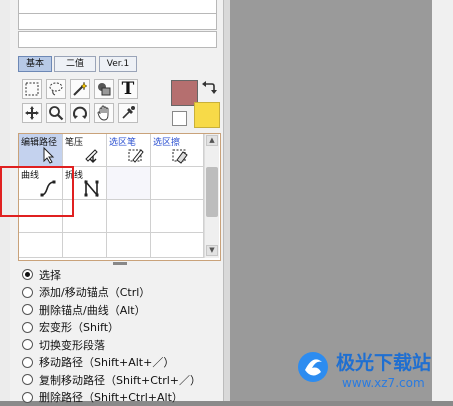  What do you see at coordinates (104, 89) in the screenshot?
I see `fill-icon` at bounding box center [104, 89].